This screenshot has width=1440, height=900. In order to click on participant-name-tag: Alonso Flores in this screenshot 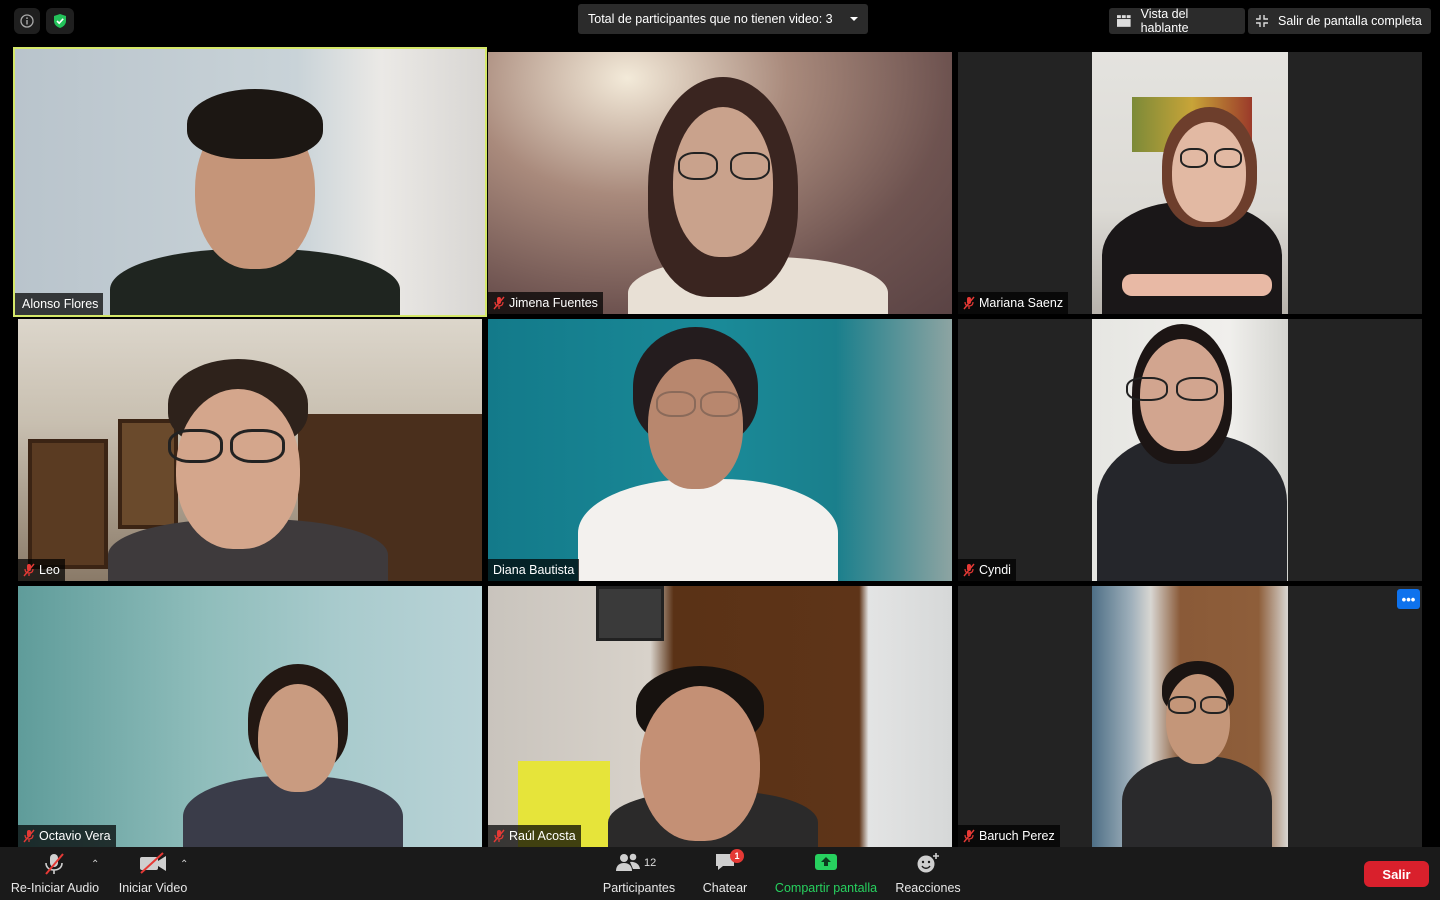, I will do `click(59, 304)`.